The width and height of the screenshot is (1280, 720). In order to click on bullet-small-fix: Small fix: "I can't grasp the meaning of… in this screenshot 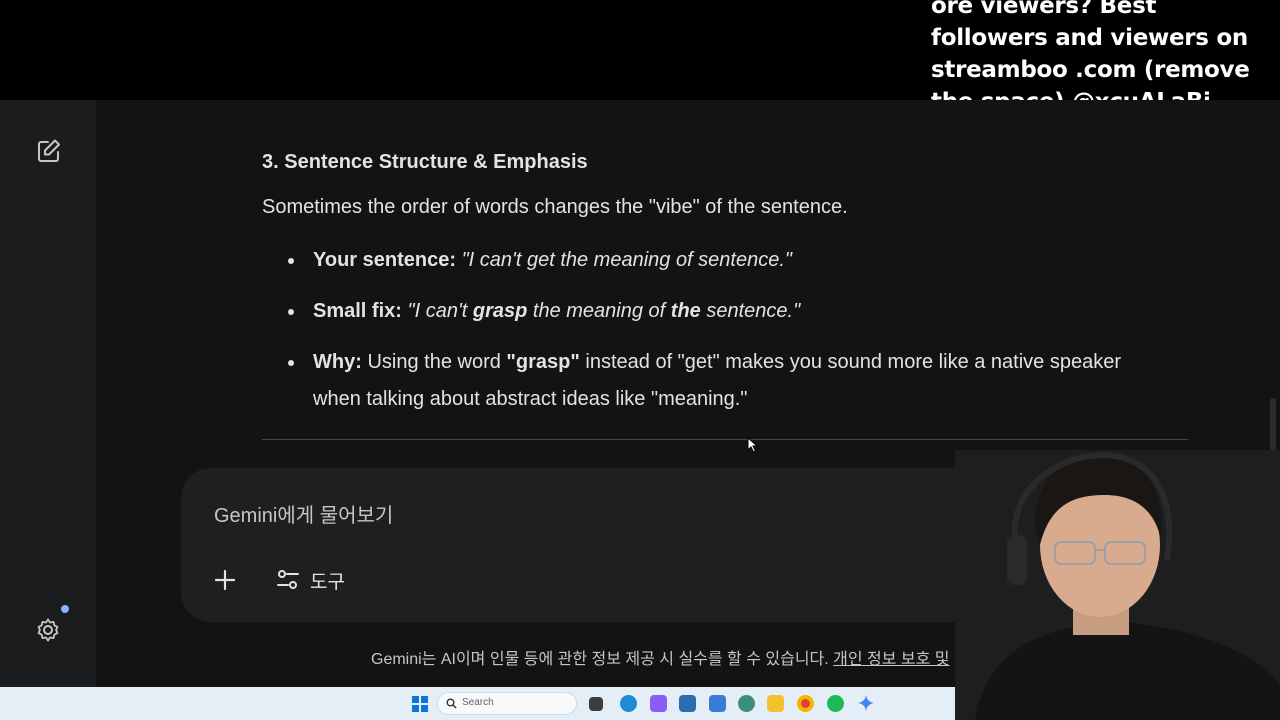, I will do `click(726, 311)`.